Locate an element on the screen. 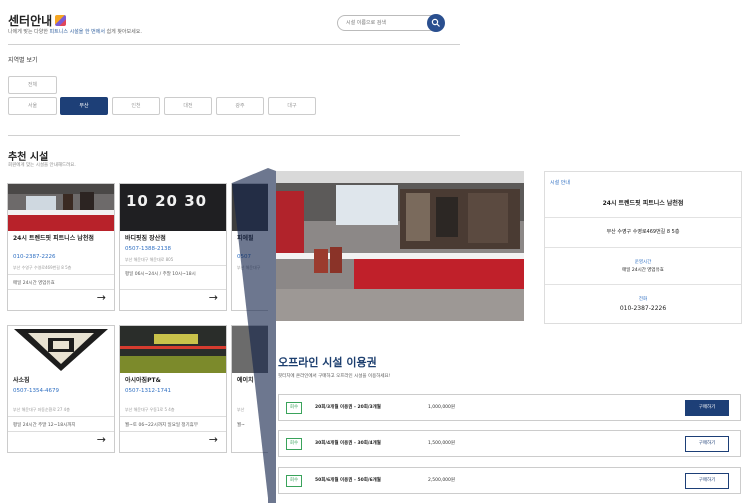  region-label: 지역별 보기 is located at coordinates (23, 60).